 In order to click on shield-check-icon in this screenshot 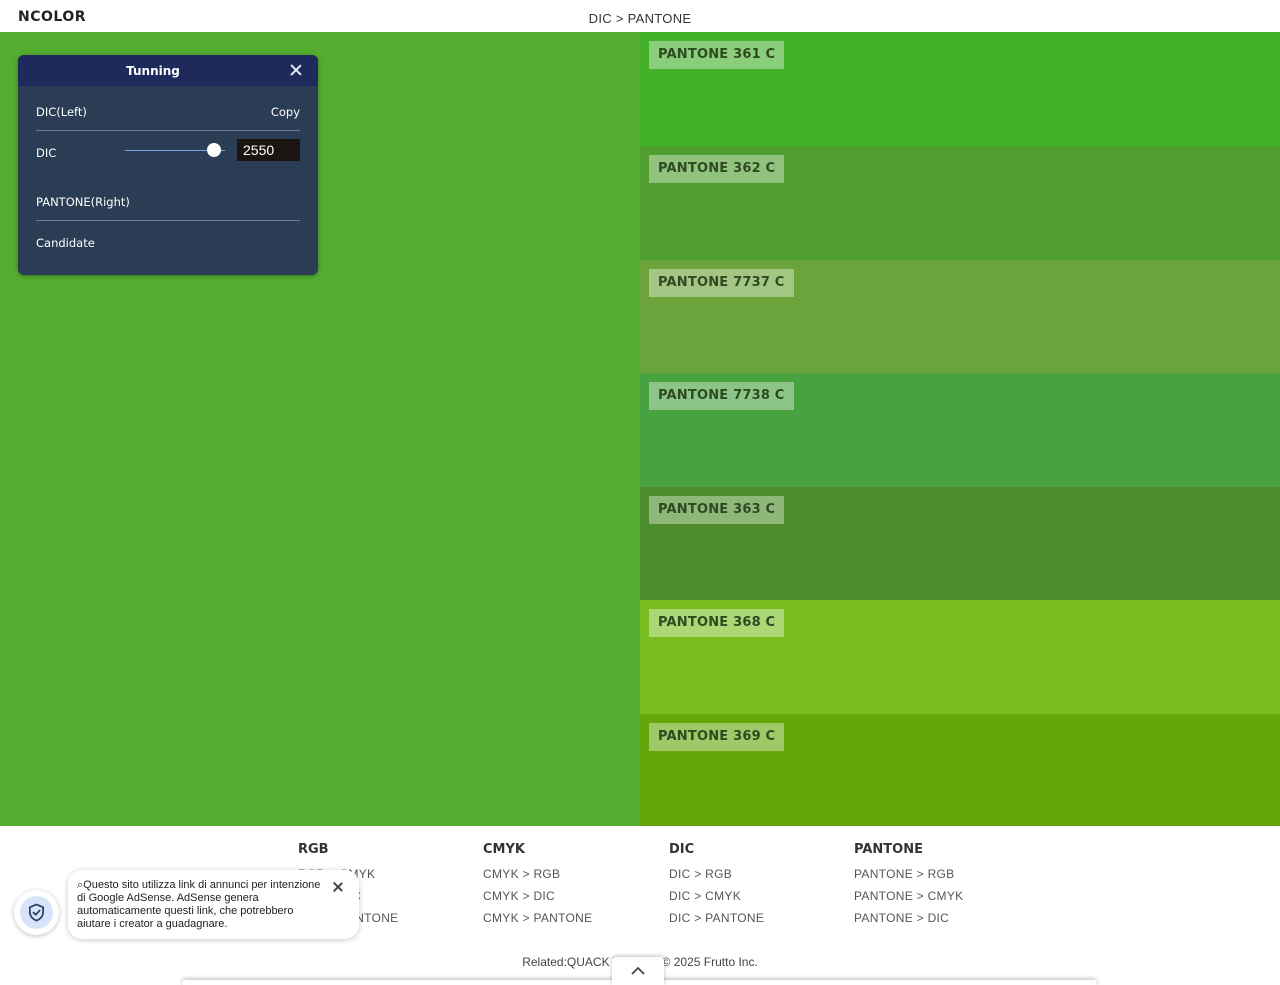, I will do `click(36, 912)`.